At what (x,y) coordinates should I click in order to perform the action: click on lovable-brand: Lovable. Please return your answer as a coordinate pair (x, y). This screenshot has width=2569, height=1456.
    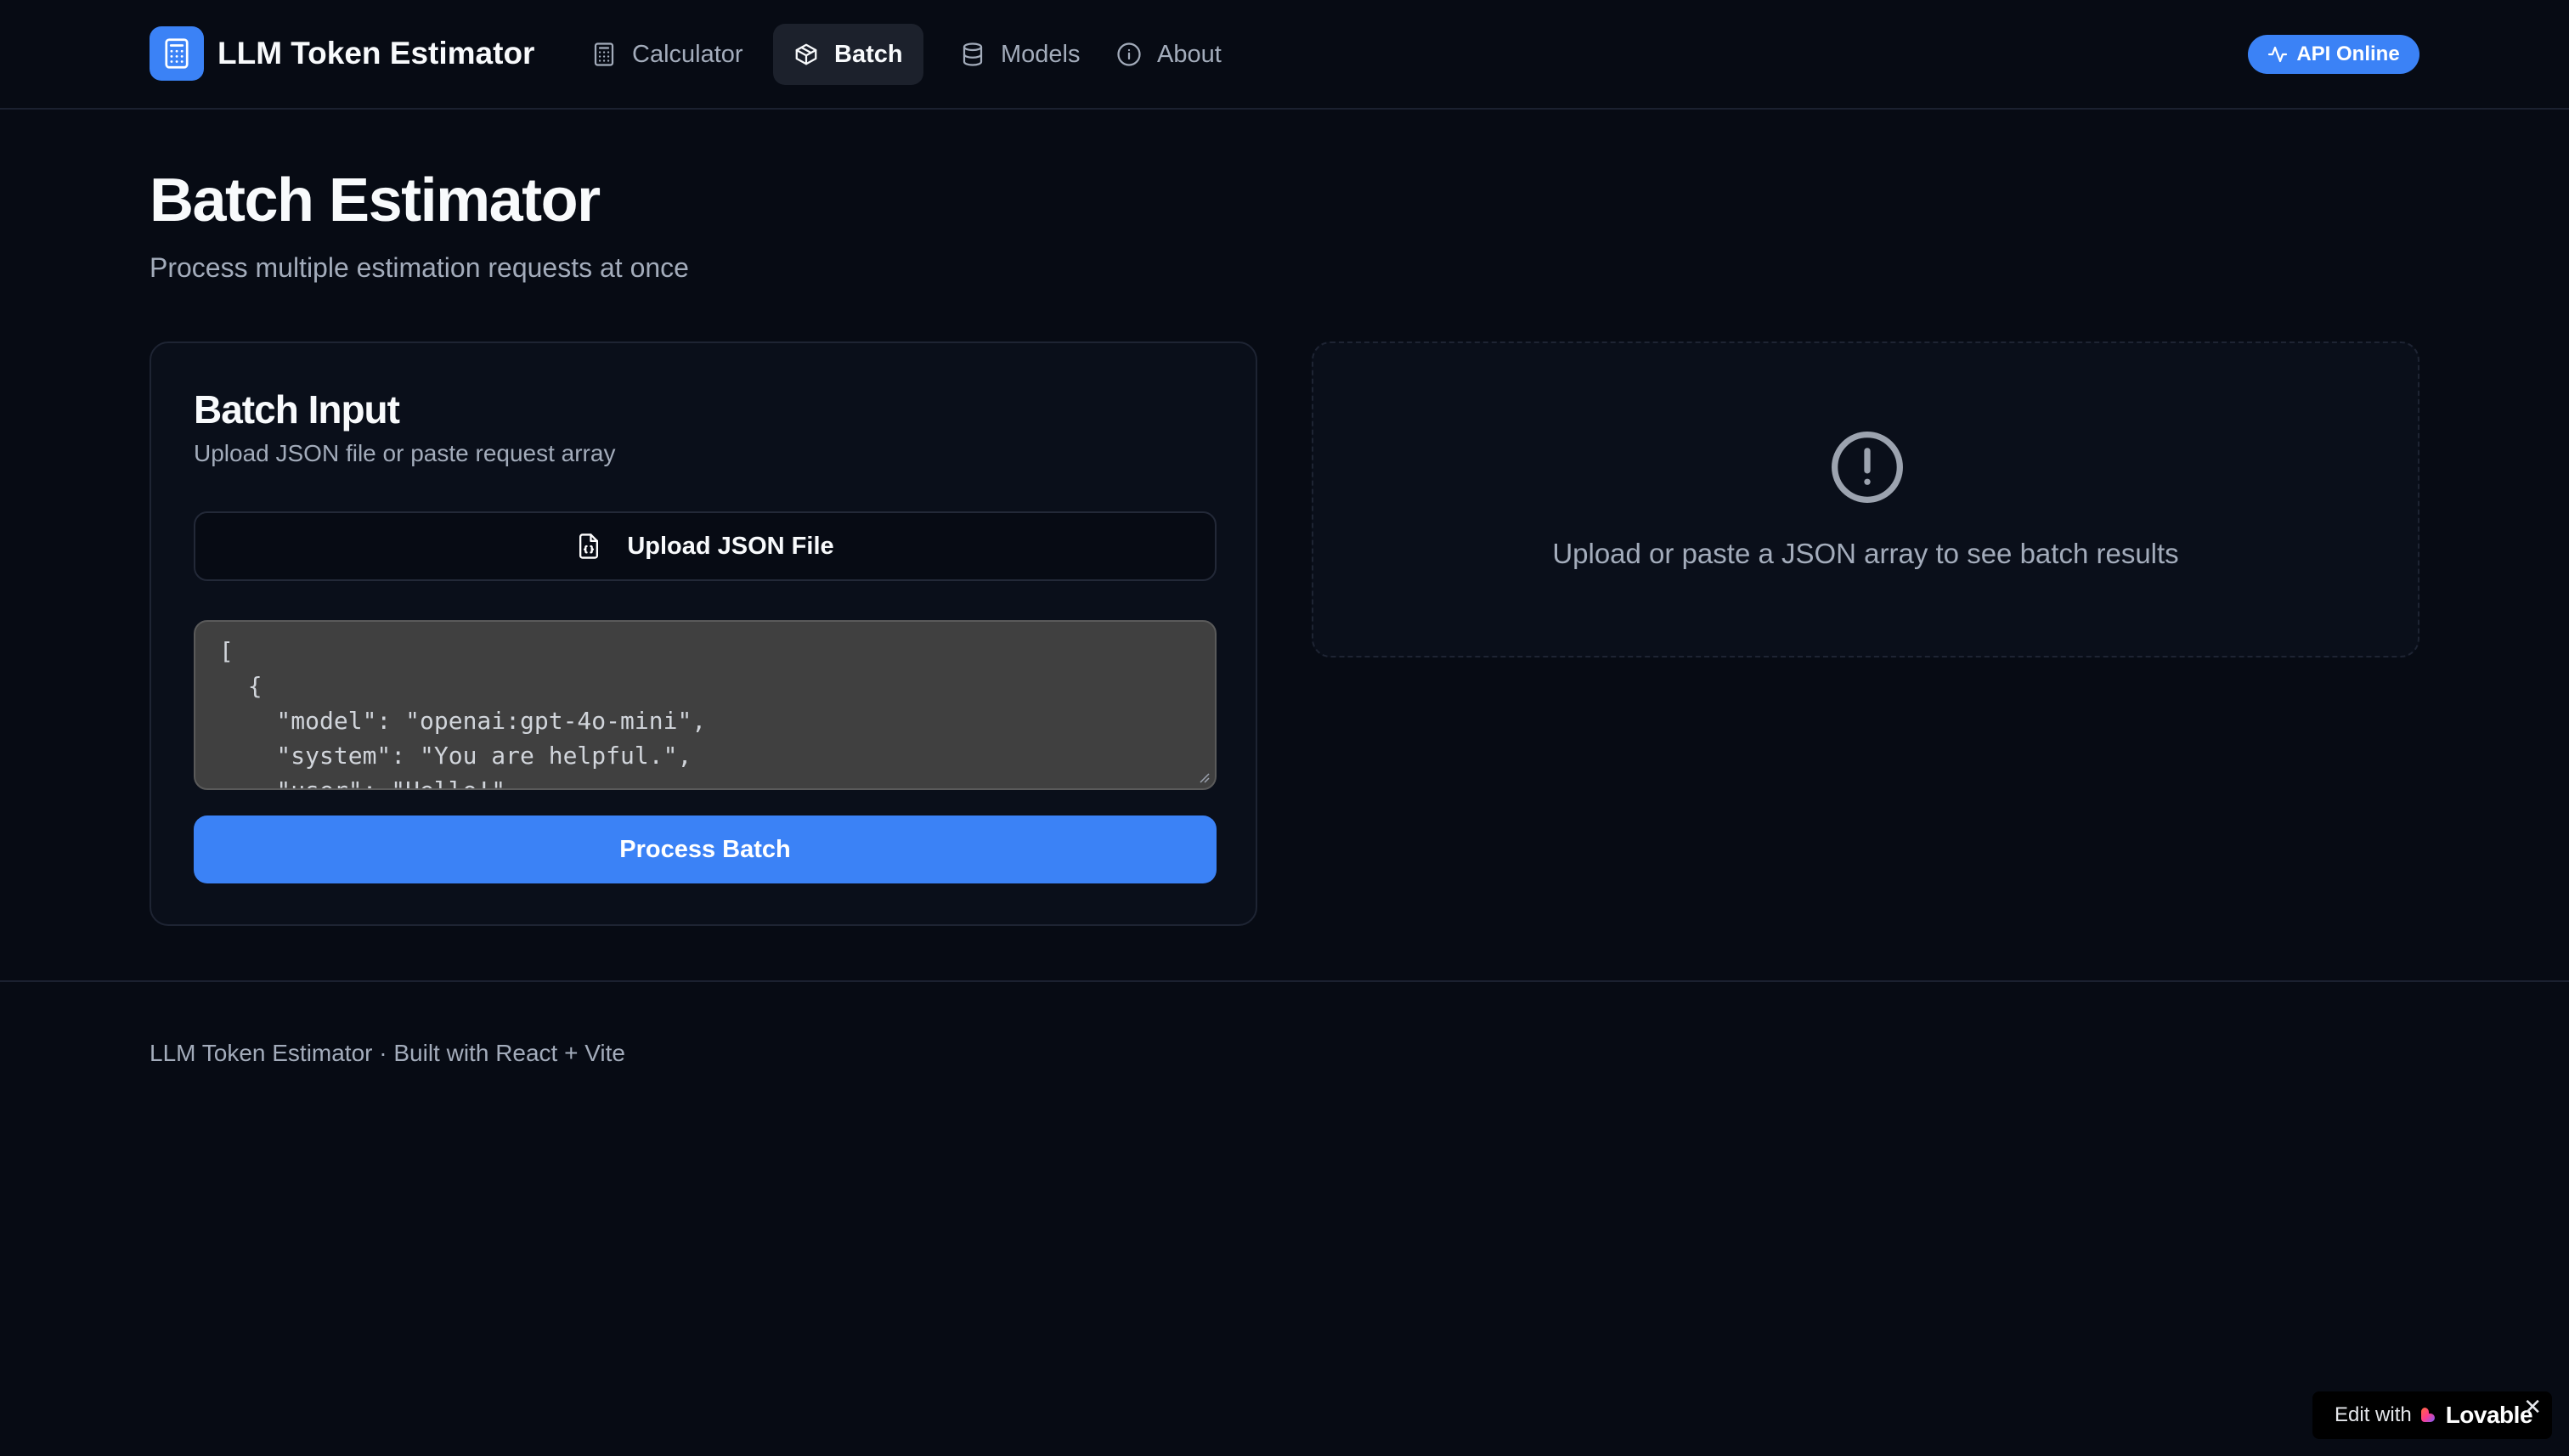
    Looking at the image, I should click on (2489, 1415).